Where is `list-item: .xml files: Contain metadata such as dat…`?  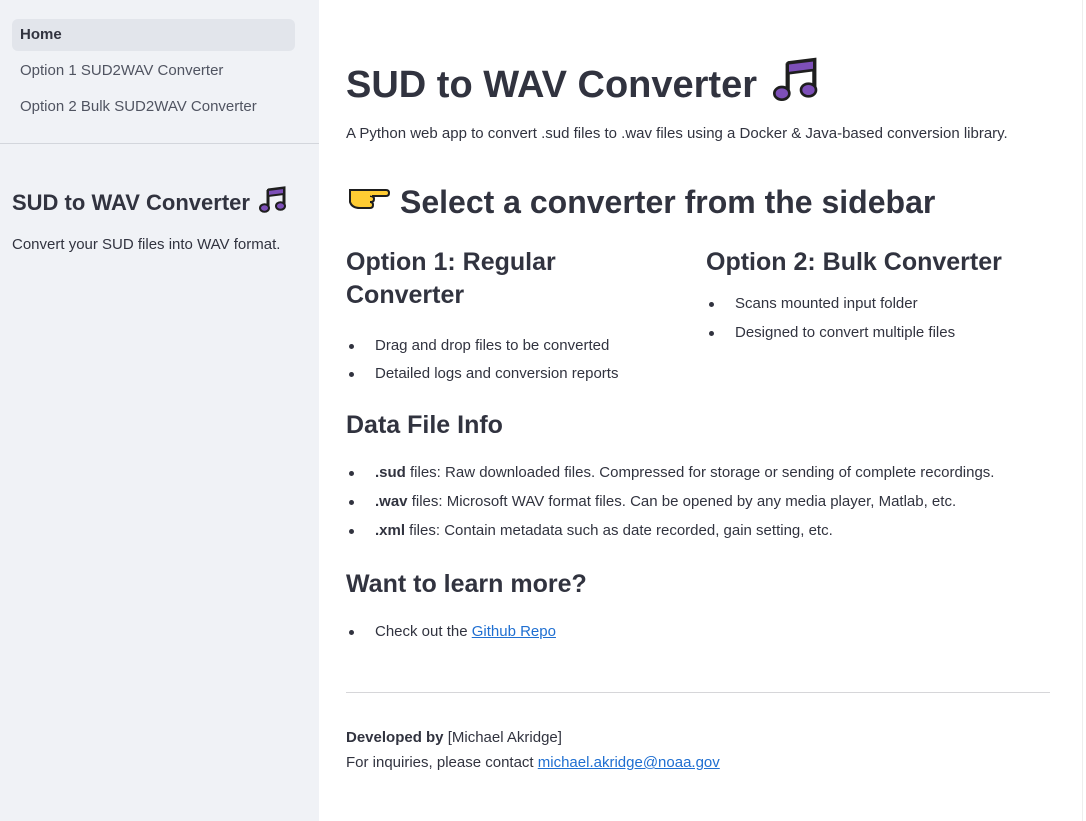 list-item: .xml files: Contain metadata such as dat… is located at coordinates (698, 531).